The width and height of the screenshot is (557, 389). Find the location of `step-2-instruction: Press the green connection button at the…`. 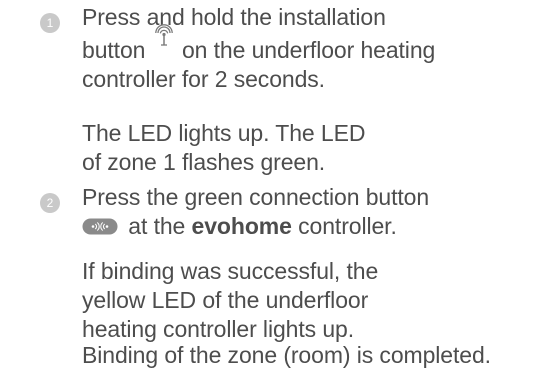

step-2-instruction: Press the green connection button at the… is located at coordinates (317, 212).